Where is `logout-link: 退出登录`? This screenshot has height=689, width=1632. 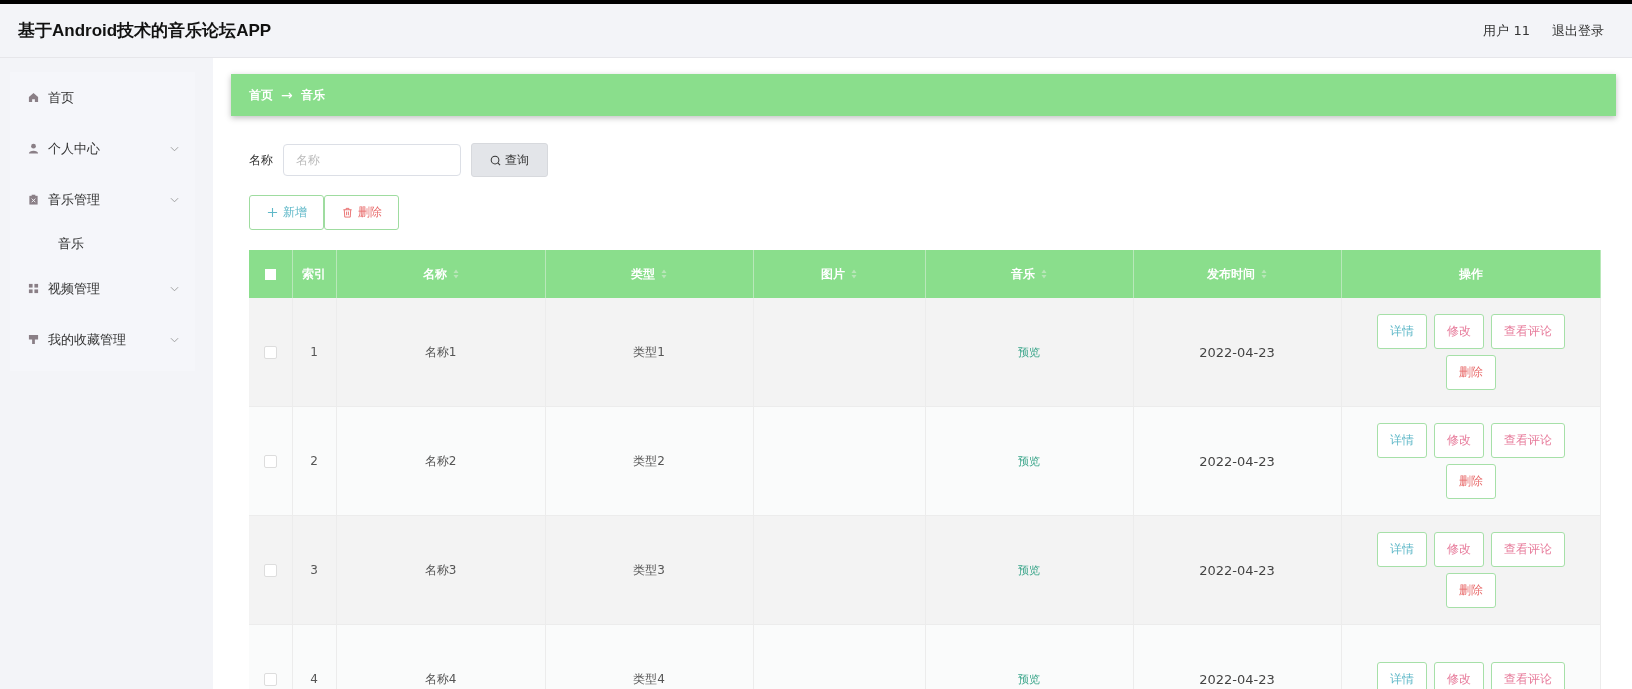
logout-link: 退出登录 is located at coordinates (1578, 30).